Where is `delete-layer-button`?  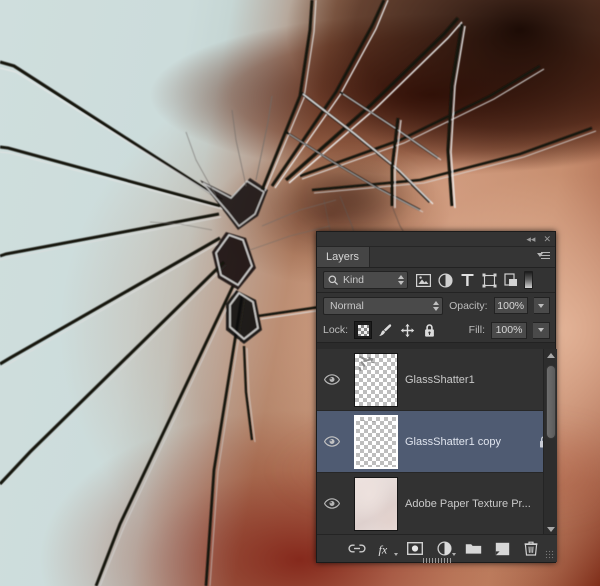 delete-layer-button is located at coordinates (531, 549).